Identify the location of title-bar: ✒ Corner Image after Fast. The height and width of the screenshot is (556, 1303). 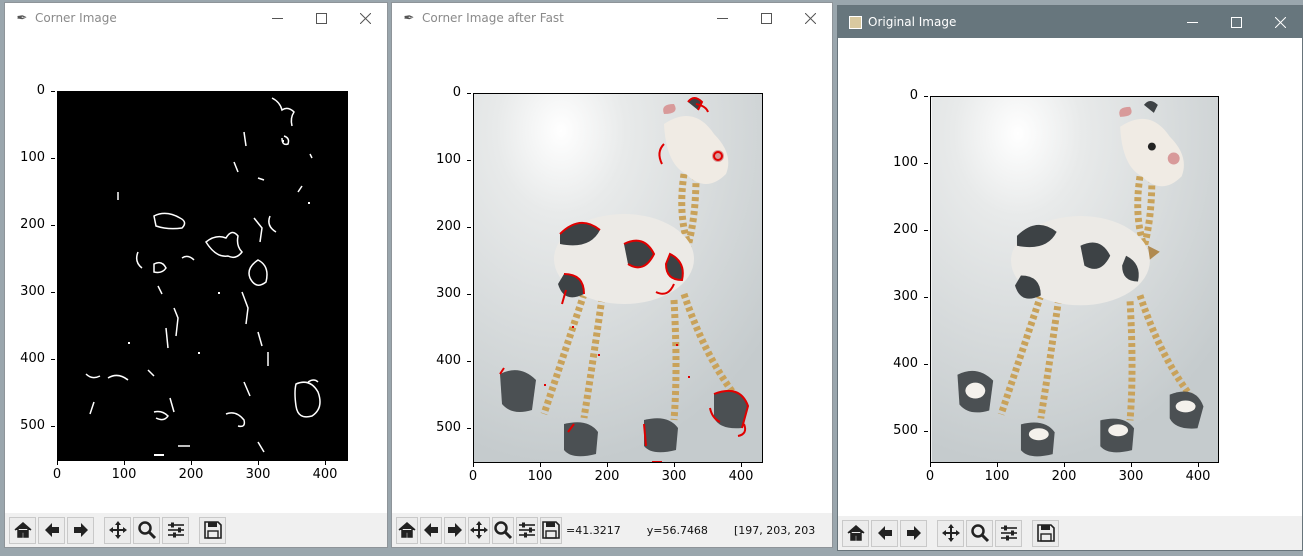
(612, 18).